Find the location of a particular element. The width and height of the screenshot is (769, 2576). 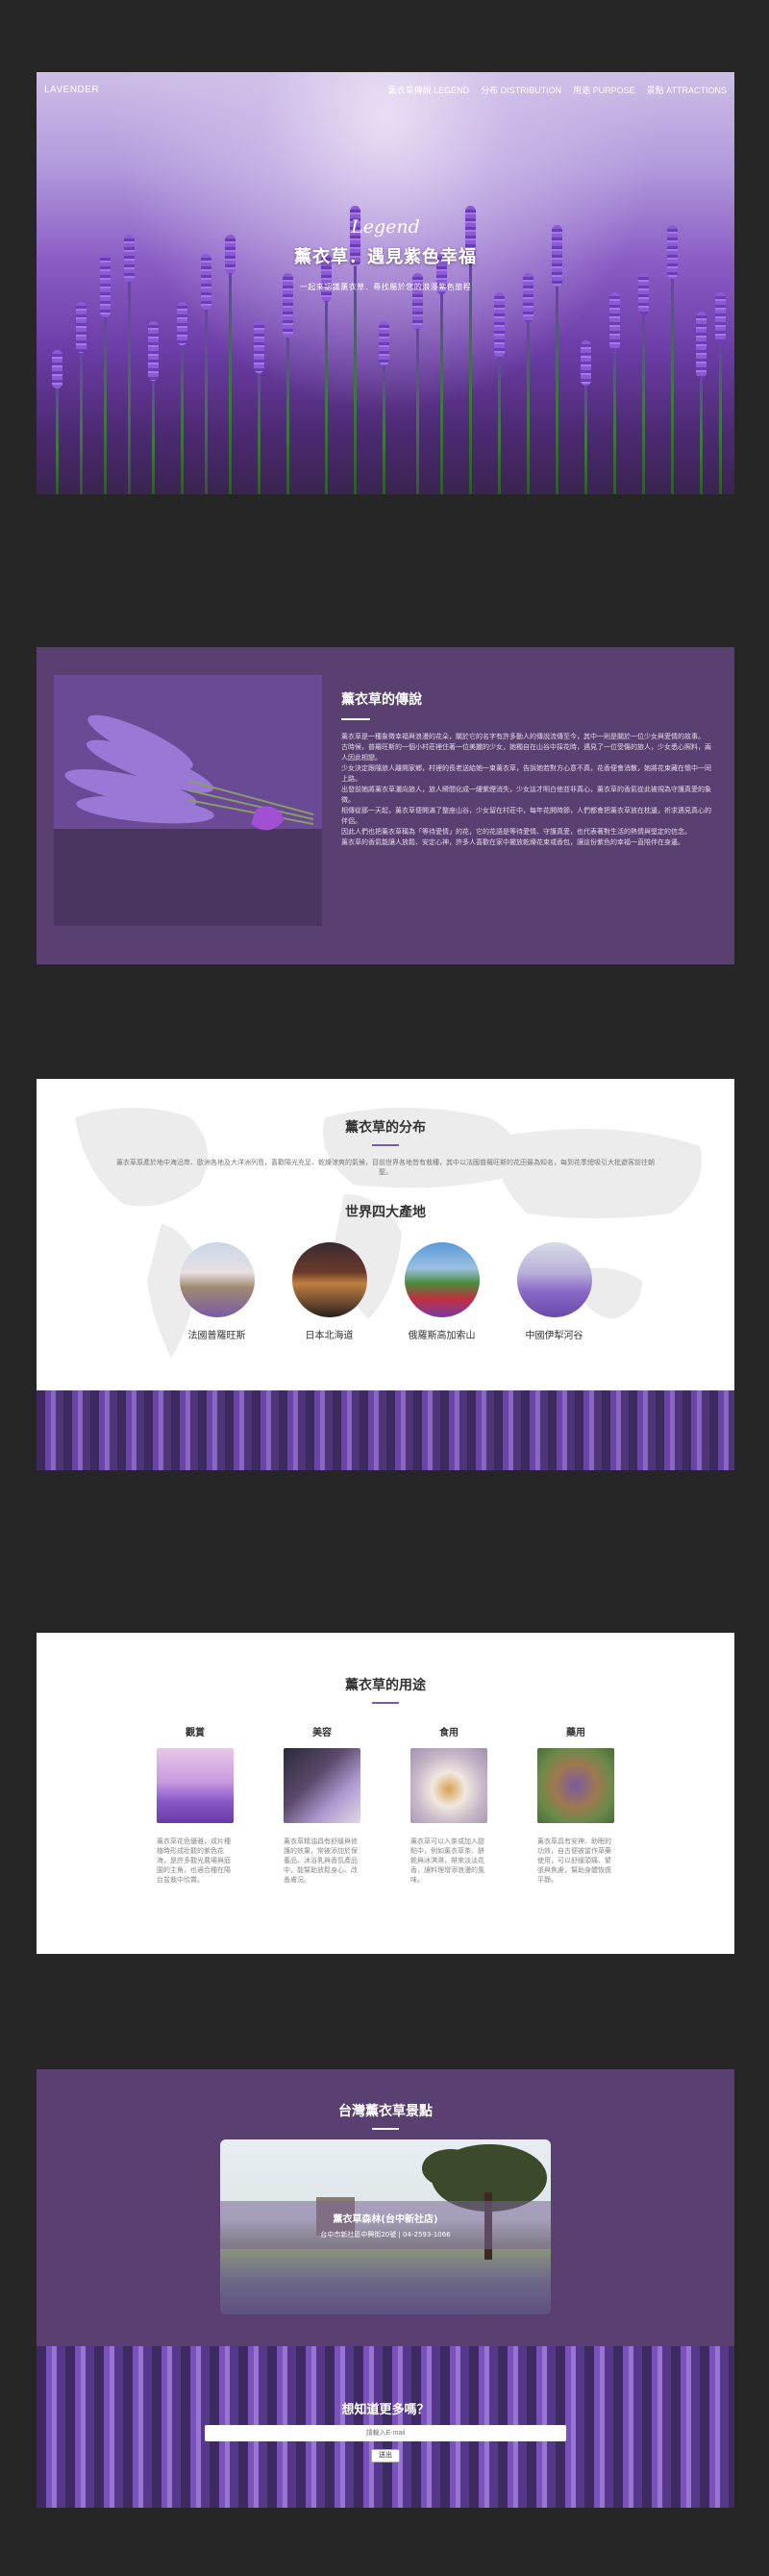

food-image is located at coordinates (449, 1785).